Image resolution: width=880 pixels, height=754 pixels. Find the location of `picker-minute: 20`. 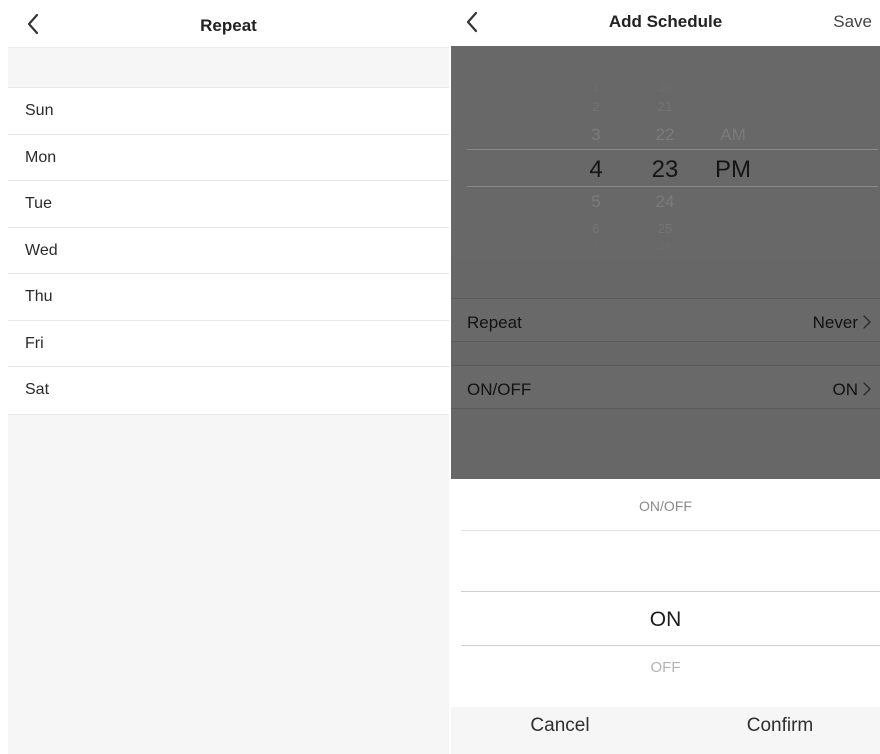

picker-minute: 20 is located at coordinates (665, 88).